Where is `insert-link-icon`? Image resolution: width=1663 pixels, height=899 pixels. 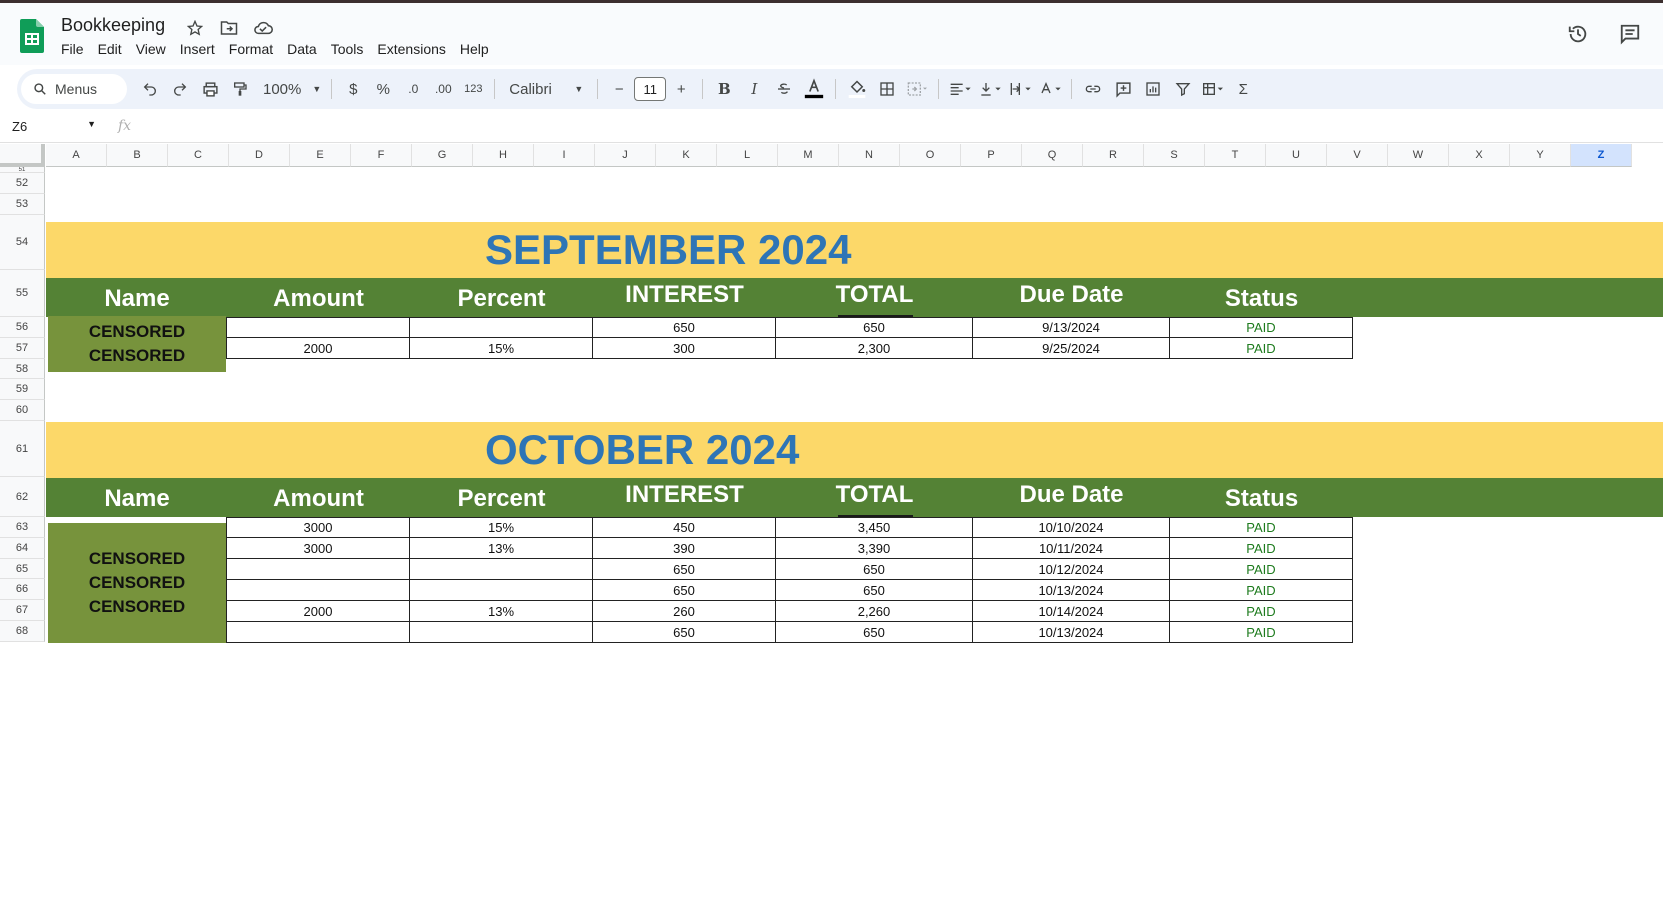
insert-link-icon is located at coordinates (1093, 89).